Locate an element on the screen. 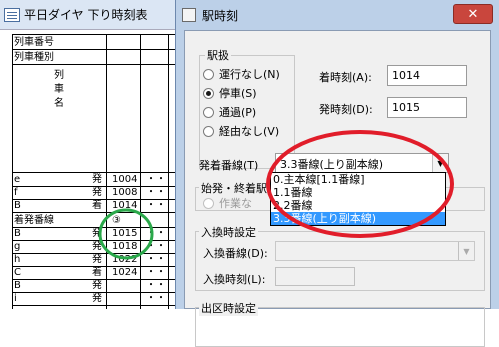 The height and width of the screenshot is (347, 499). time-cell: 1014 is located at coordinates (125, 205).